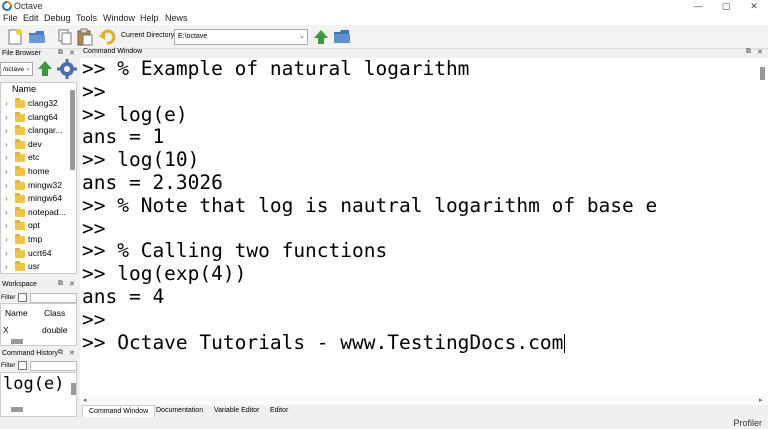  Describe the element at coordinates (193, 36) in the screenshot. I see `current-directory-value: E:\octave` at that location.